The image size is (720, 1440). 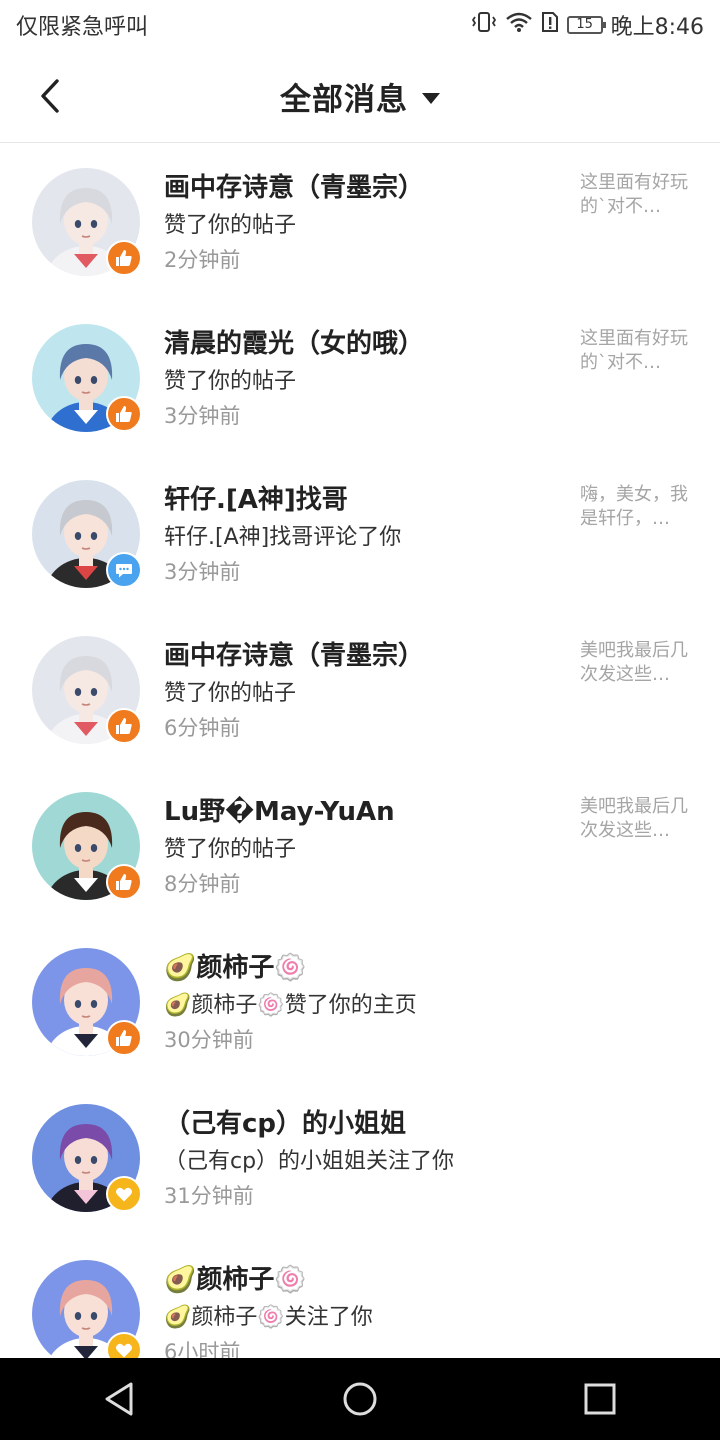 I want to click on chevron-left-icon, so click(x=50, y=96).